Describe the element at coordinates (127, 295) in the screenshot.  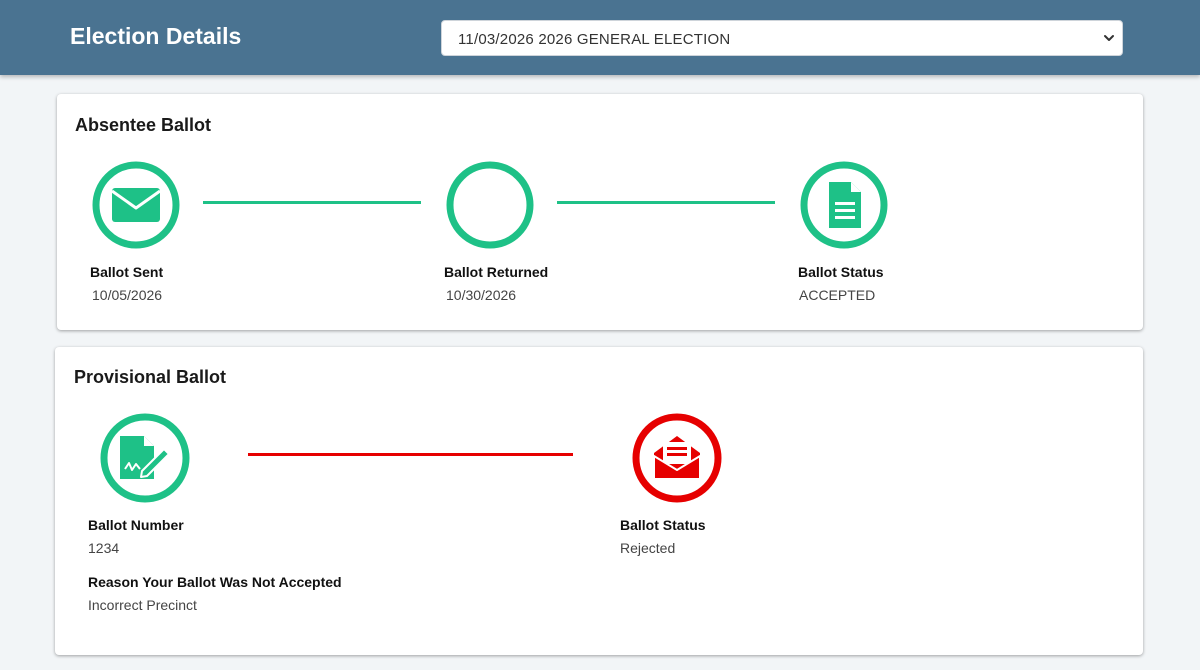
I see `ballot-sent-value: 10/05/2026` at that location.